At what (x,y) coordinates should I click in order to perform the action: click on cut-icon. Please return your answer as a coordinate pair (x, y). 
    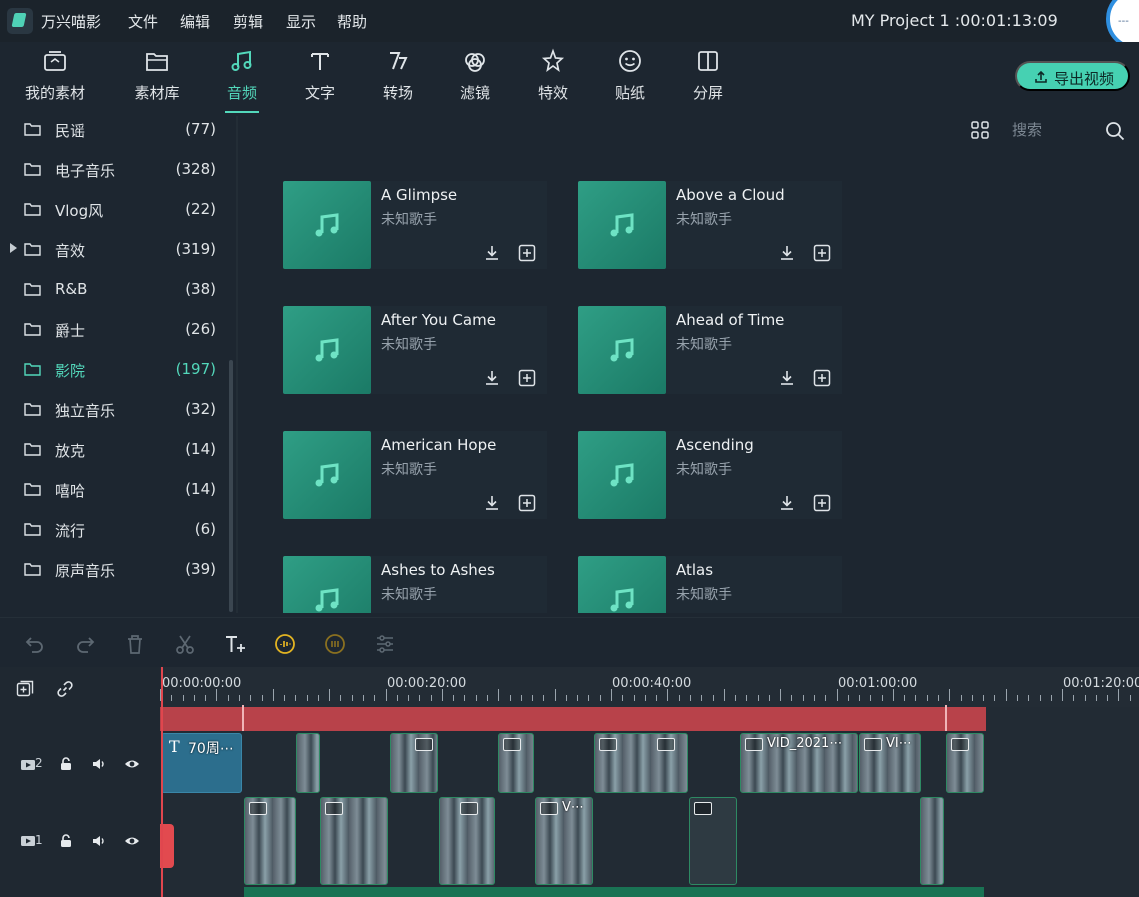
    Looking at the image, I should click on (185, 644).